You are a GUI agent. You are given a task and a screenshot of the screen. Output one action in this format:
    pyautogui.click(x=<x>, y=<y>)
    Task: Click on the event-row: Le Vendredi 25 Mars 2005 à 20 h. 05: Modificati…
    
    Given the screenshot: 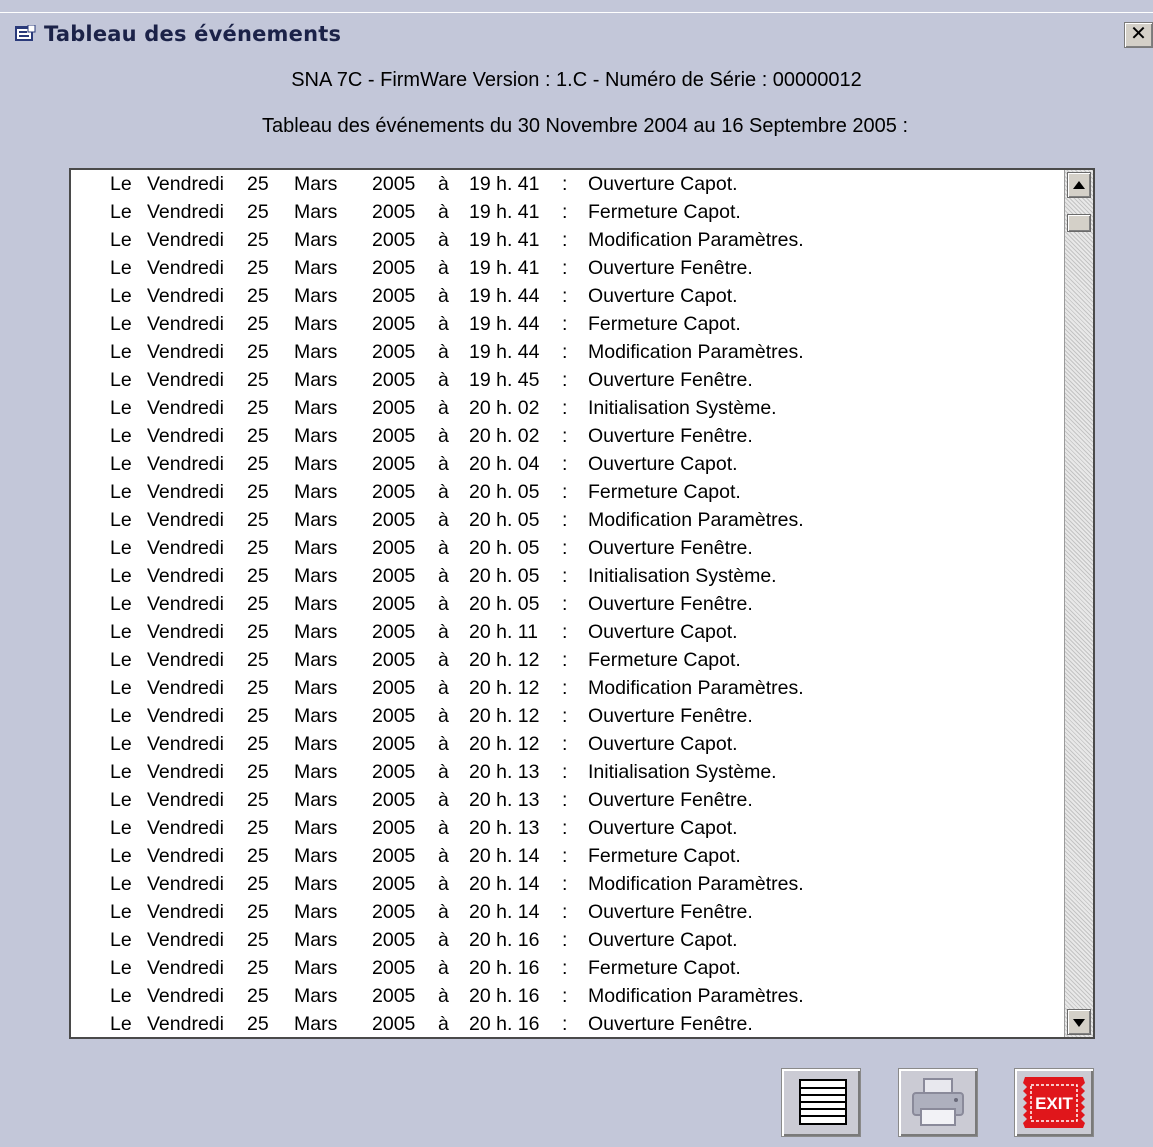 What is the action you would take?
    pyautogui.click(x=566, y=520)
    